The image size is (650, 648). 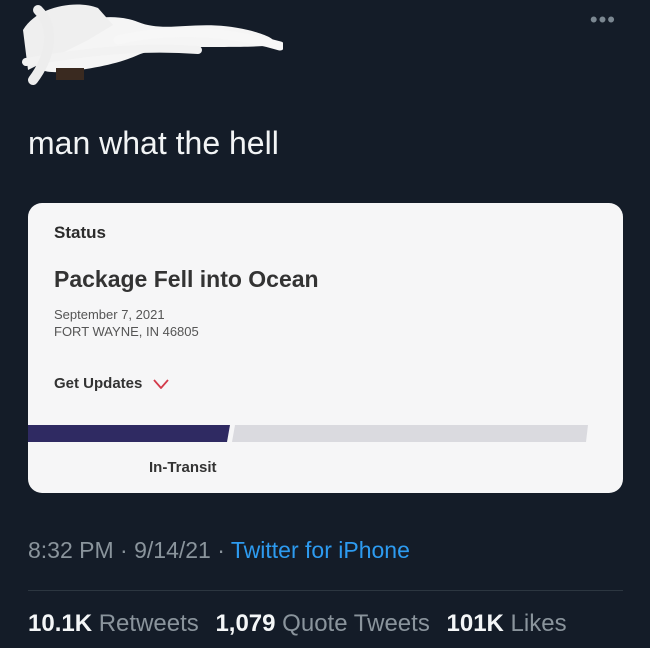 I want to click on progress-bar-fill, so click(x=129, y=433).